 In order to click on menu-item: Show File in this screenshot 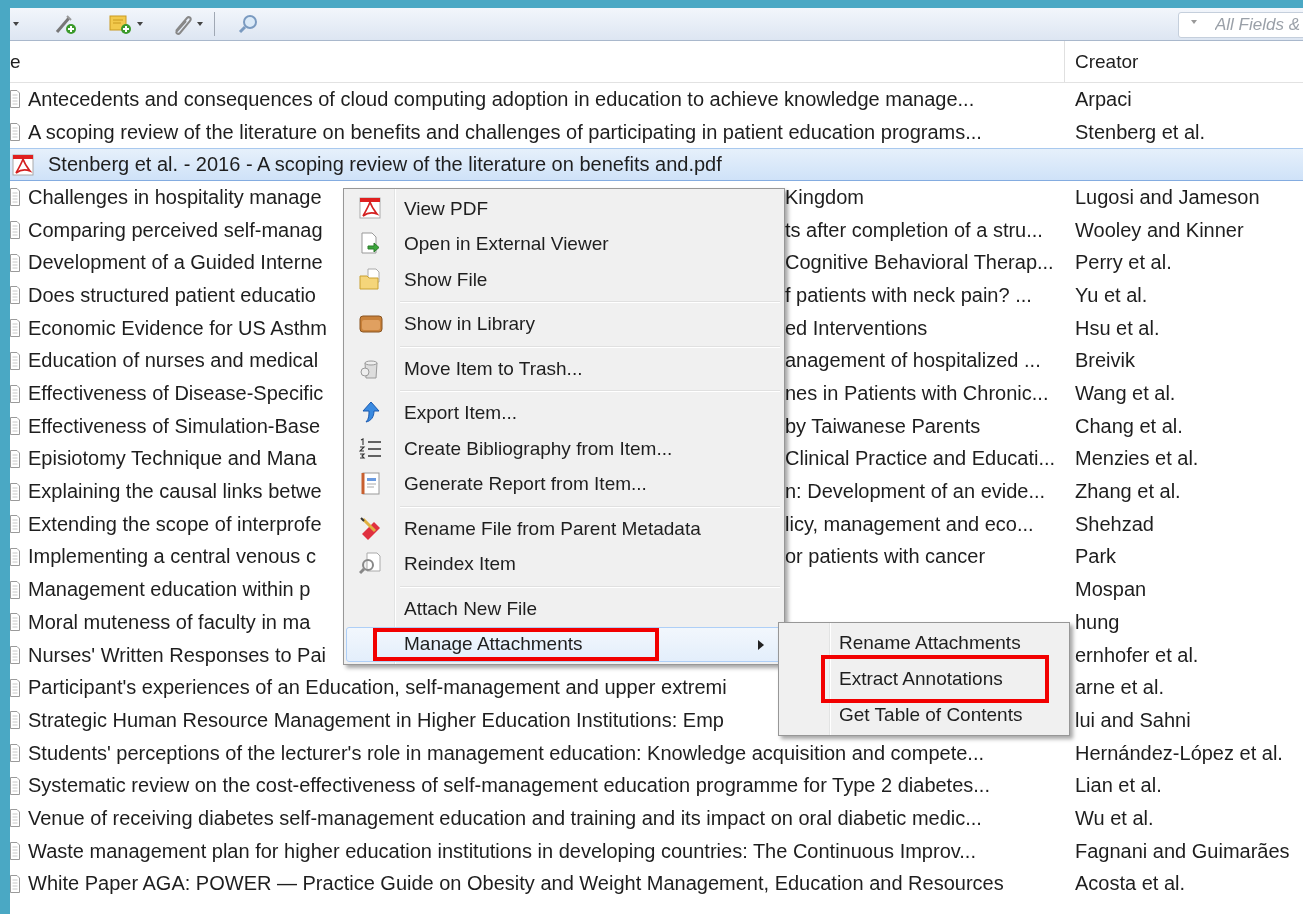, I will do `click(564, 280)`.